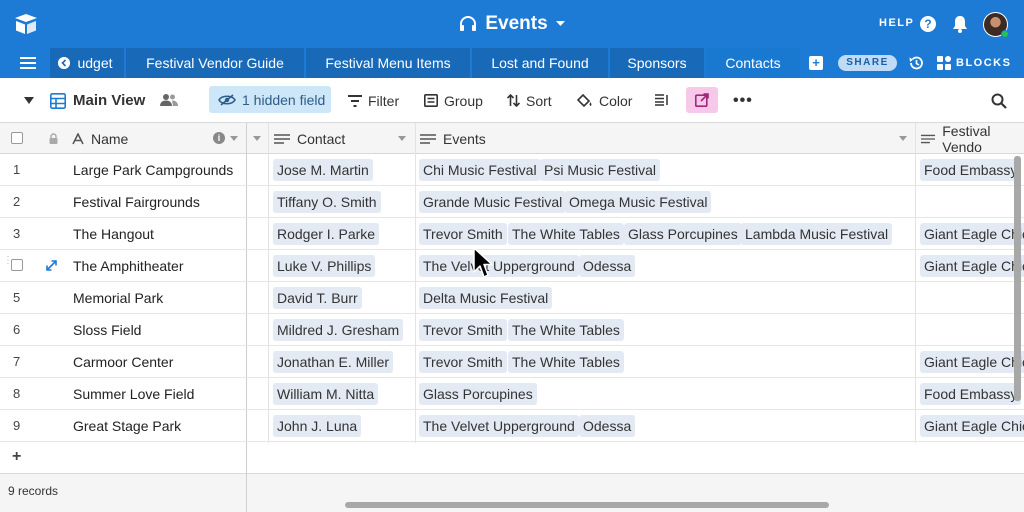 Image resolution: width=1024 pixels, height=512 pixels. I want to click on airtable-logo, so click(26, 24).